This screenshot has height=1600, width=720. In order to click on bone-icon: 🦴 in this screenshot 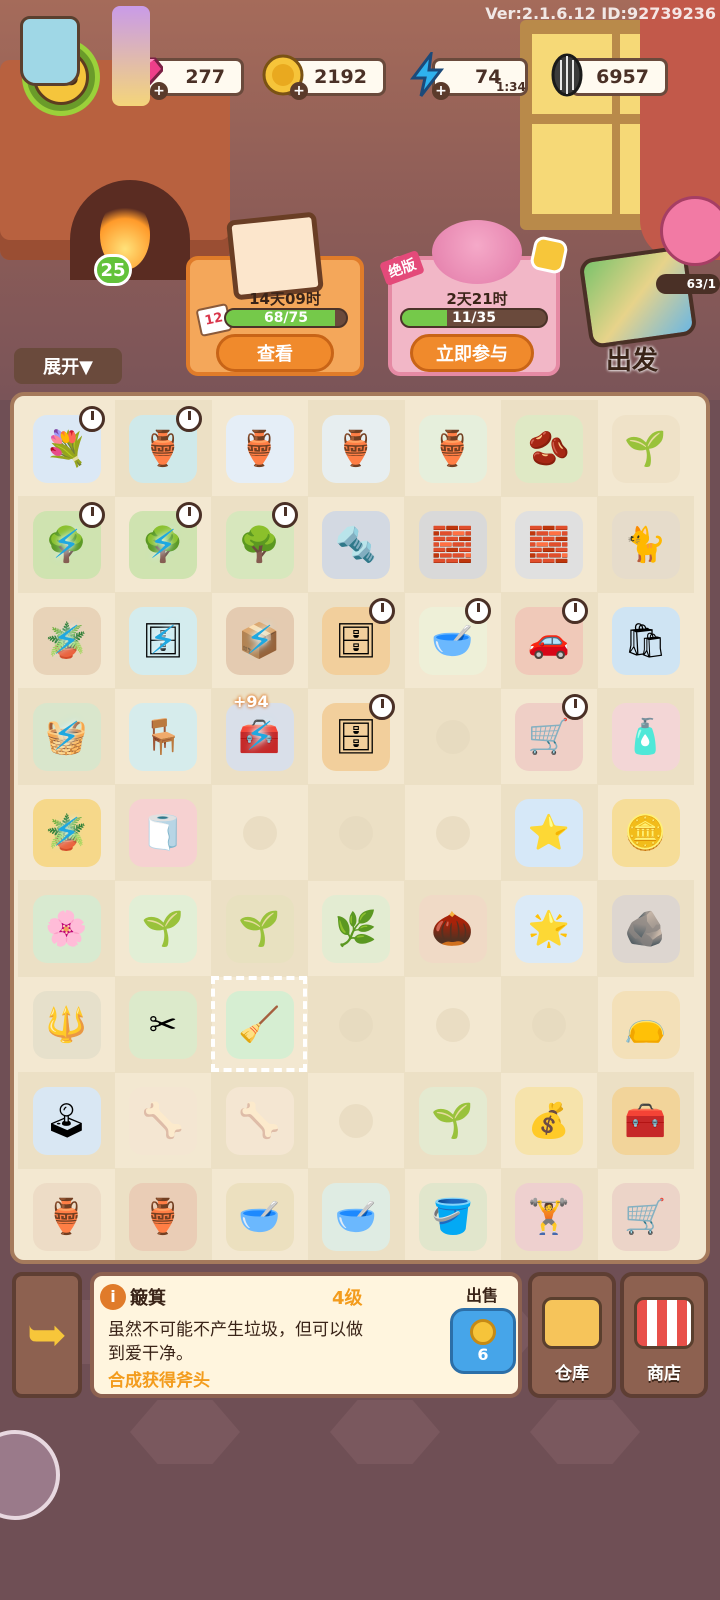, I will do `click(163, 1120)`.